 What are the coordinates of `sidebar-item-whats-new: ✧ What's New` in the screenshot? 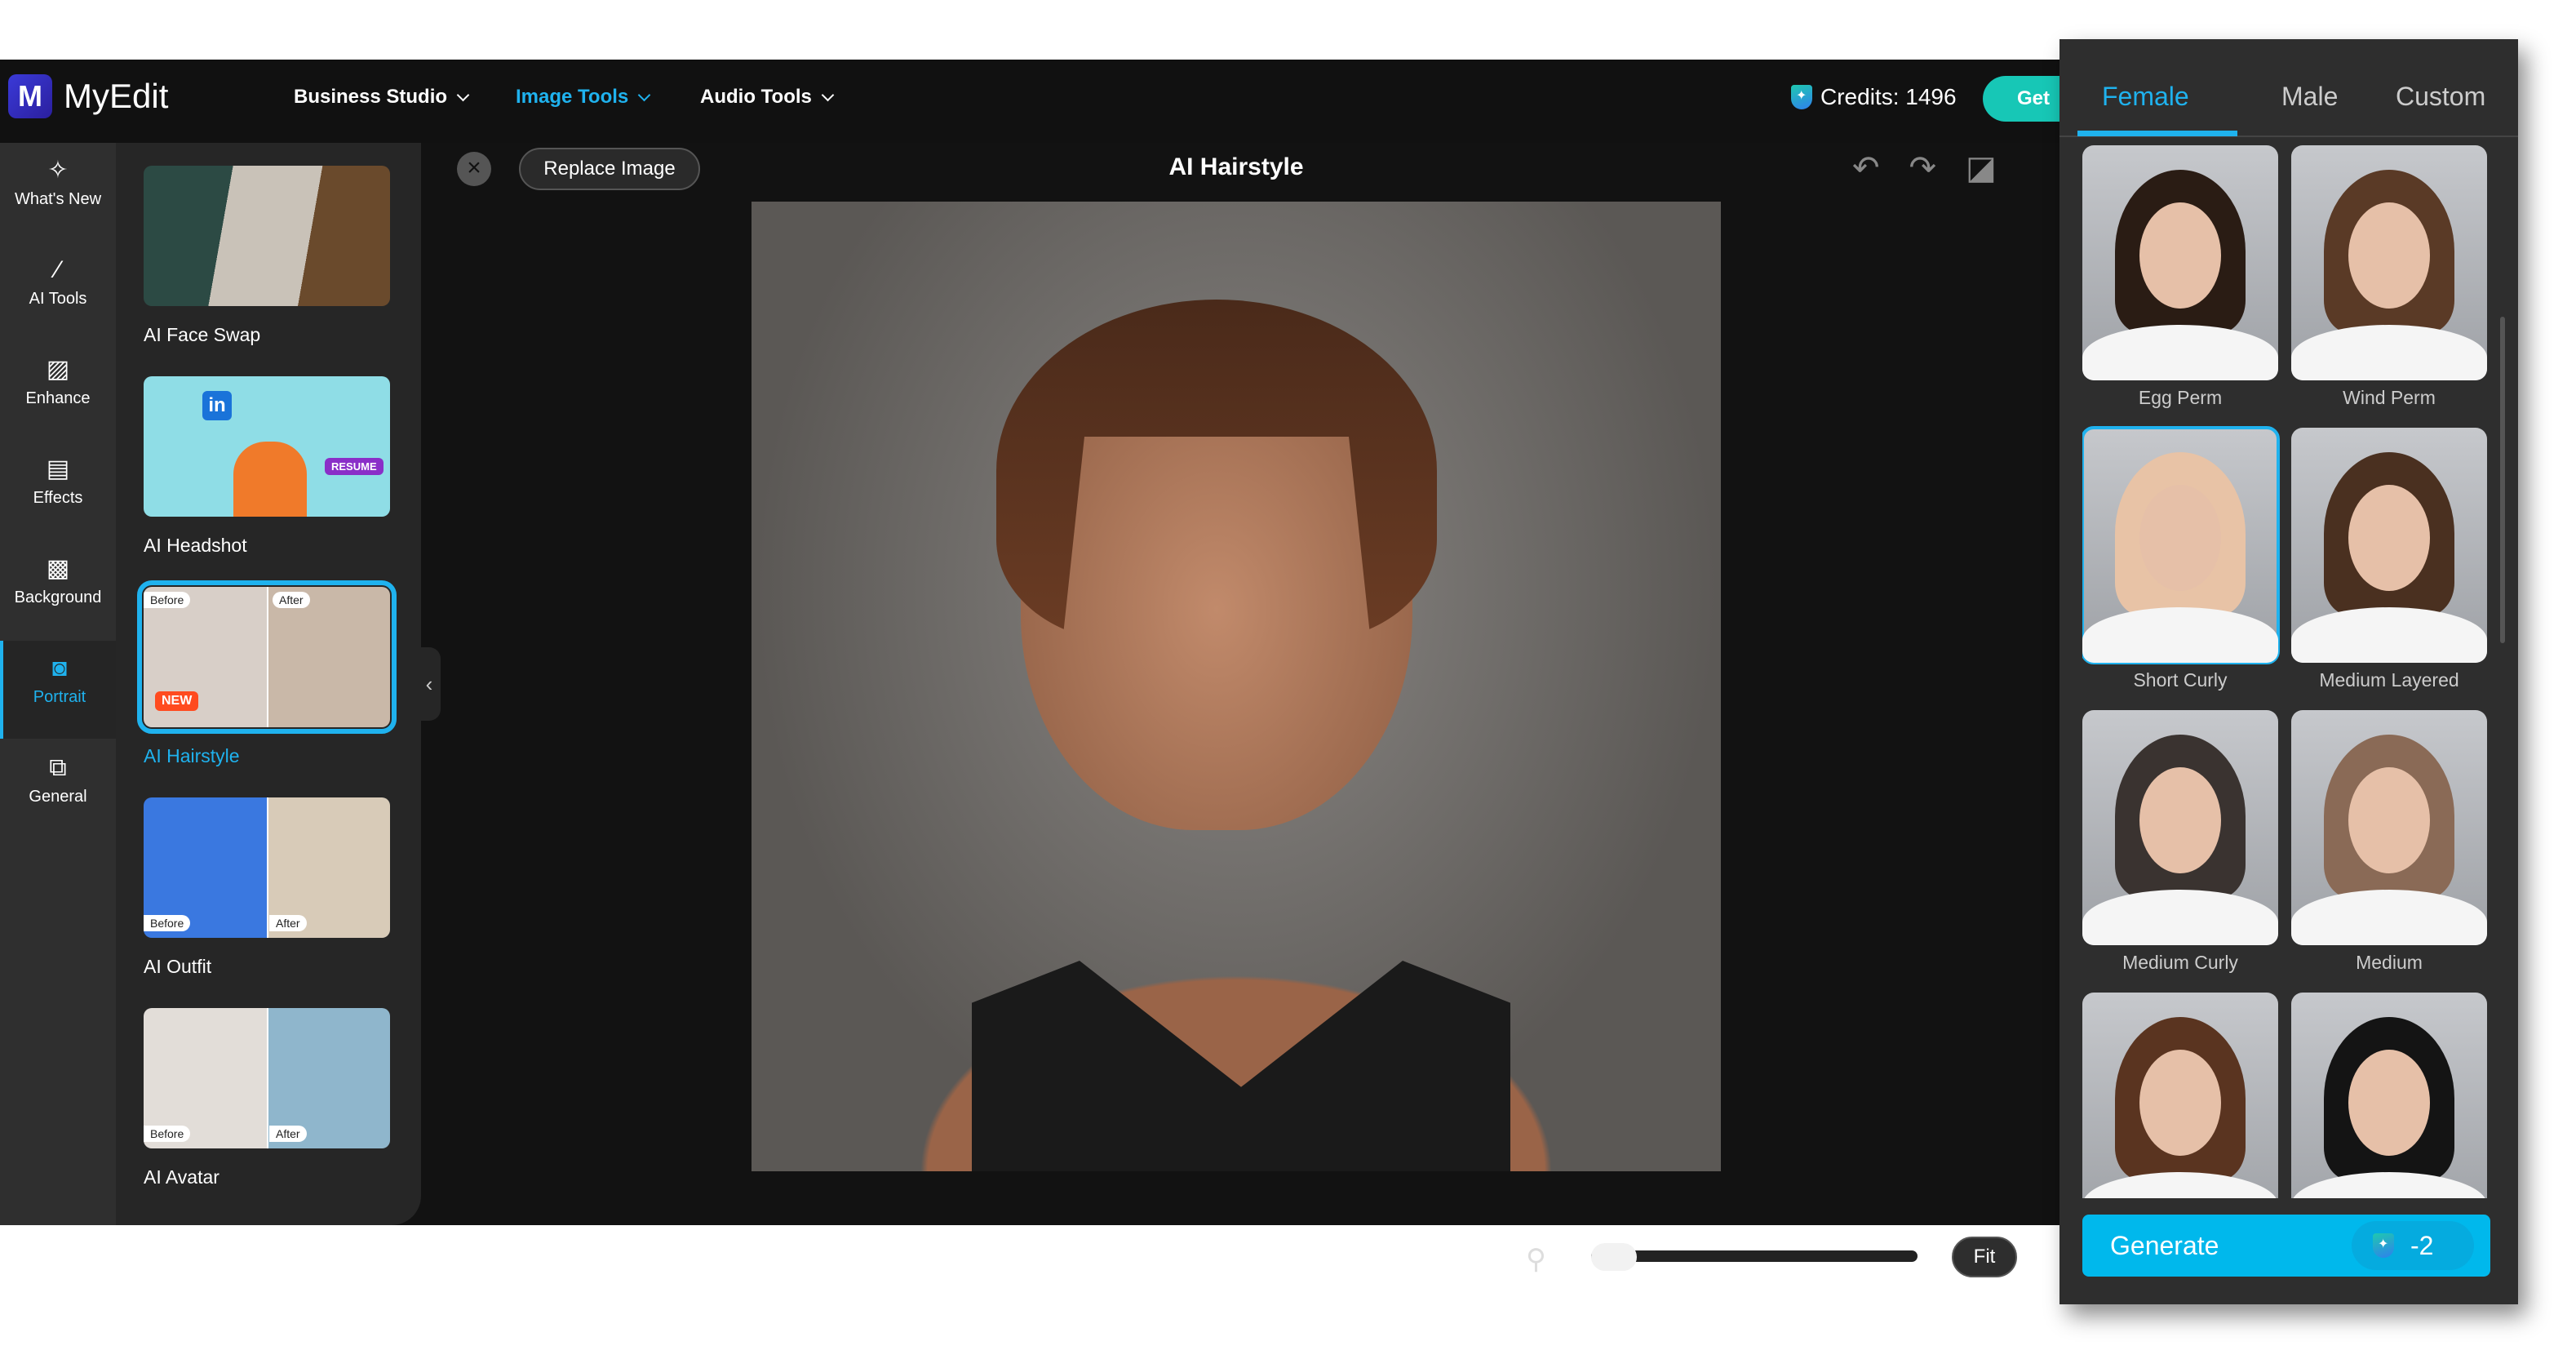 It's located at (58, 192).